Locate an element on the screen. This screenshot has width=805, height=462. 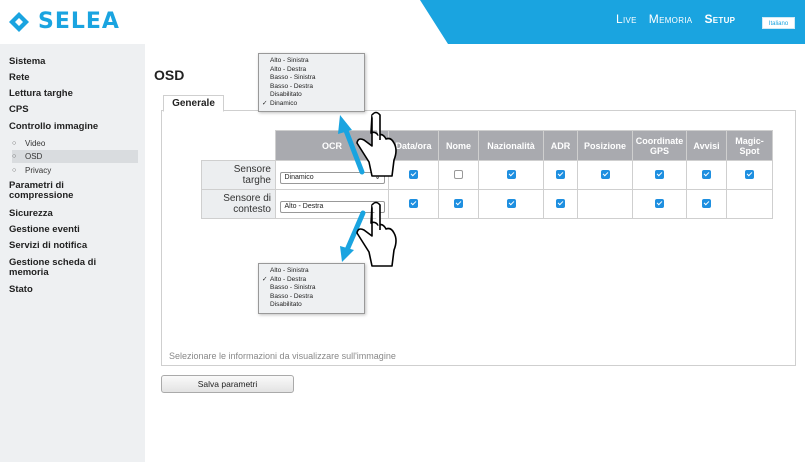
sidebar-item-parametri-compressione: Parametri di compressione is located at coordinates (41, 191).